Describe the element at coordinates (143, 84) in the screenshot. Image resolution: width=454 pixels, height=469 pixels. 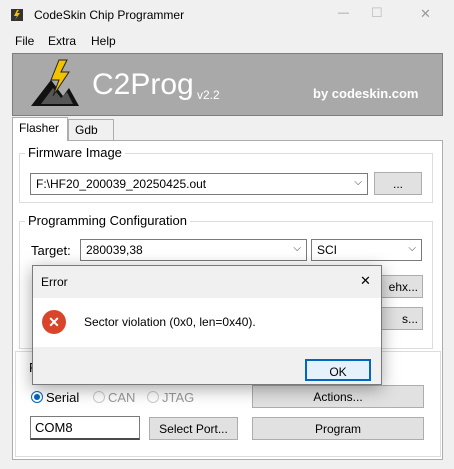
I see `product-name: C2Prog` at that location.